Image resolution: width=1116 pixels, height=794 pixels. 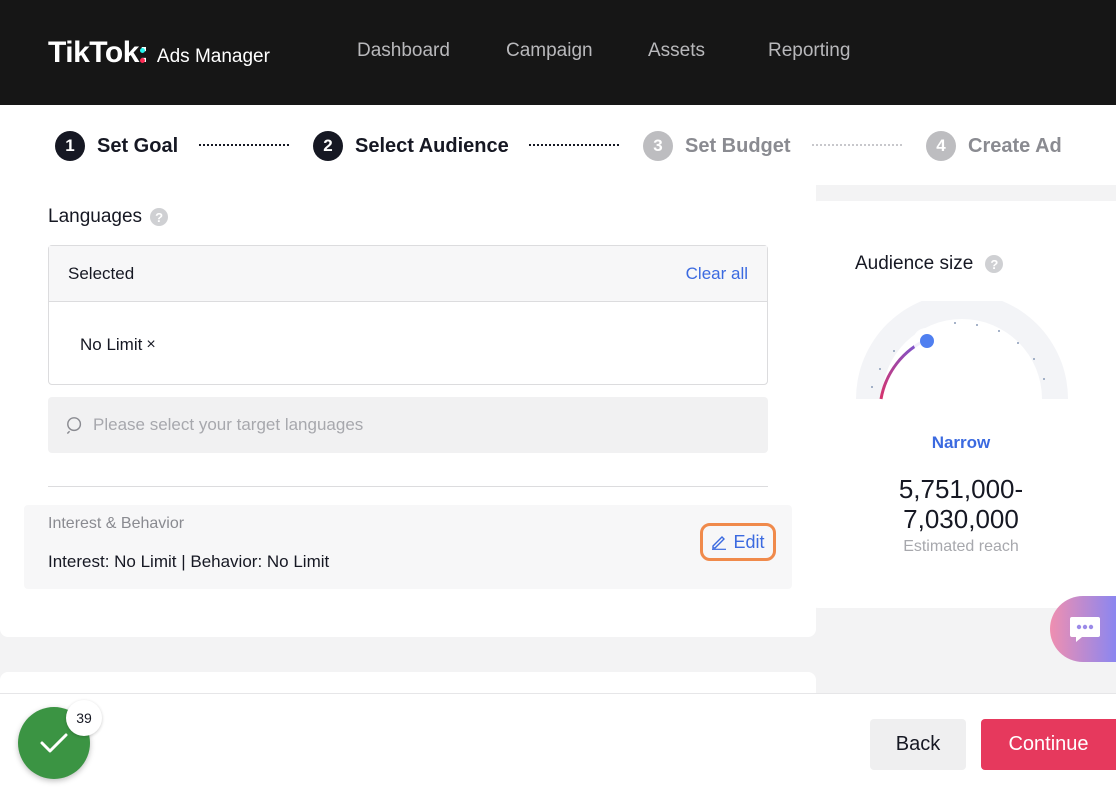 I want to click on chat-support-button, so click(x=1083, y=629).